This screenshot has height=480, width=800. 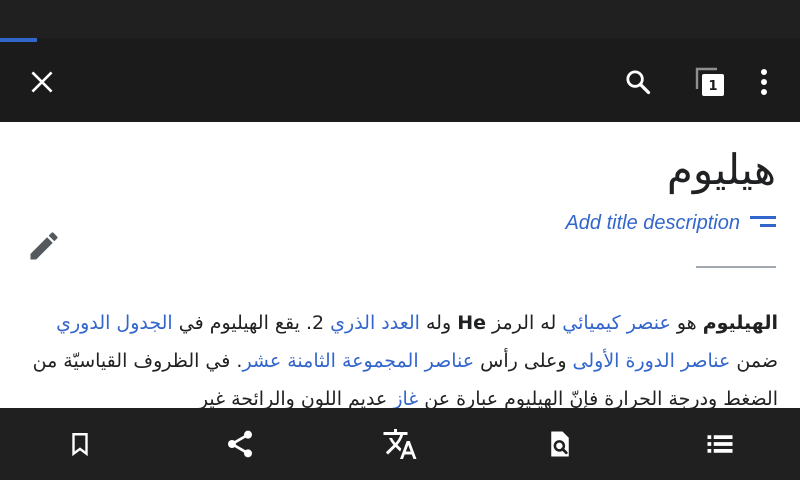 I want to click on short-description-icon, so click(x=763, y=221).